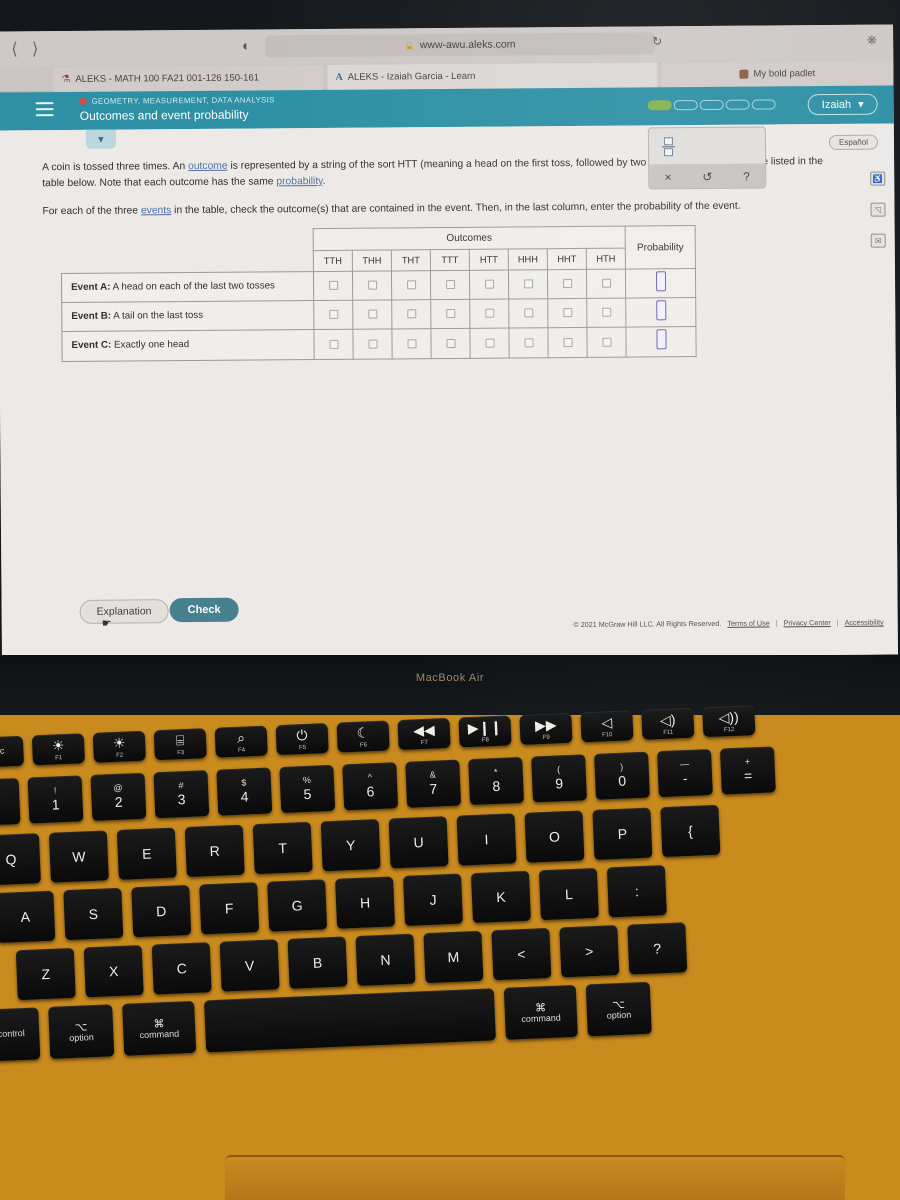 The width and height of the screenshot is (900, 1200). What do you see at coordinates (161, 911) in the screenshot?
I see `key-d: D` at bounding box center [161, 911].